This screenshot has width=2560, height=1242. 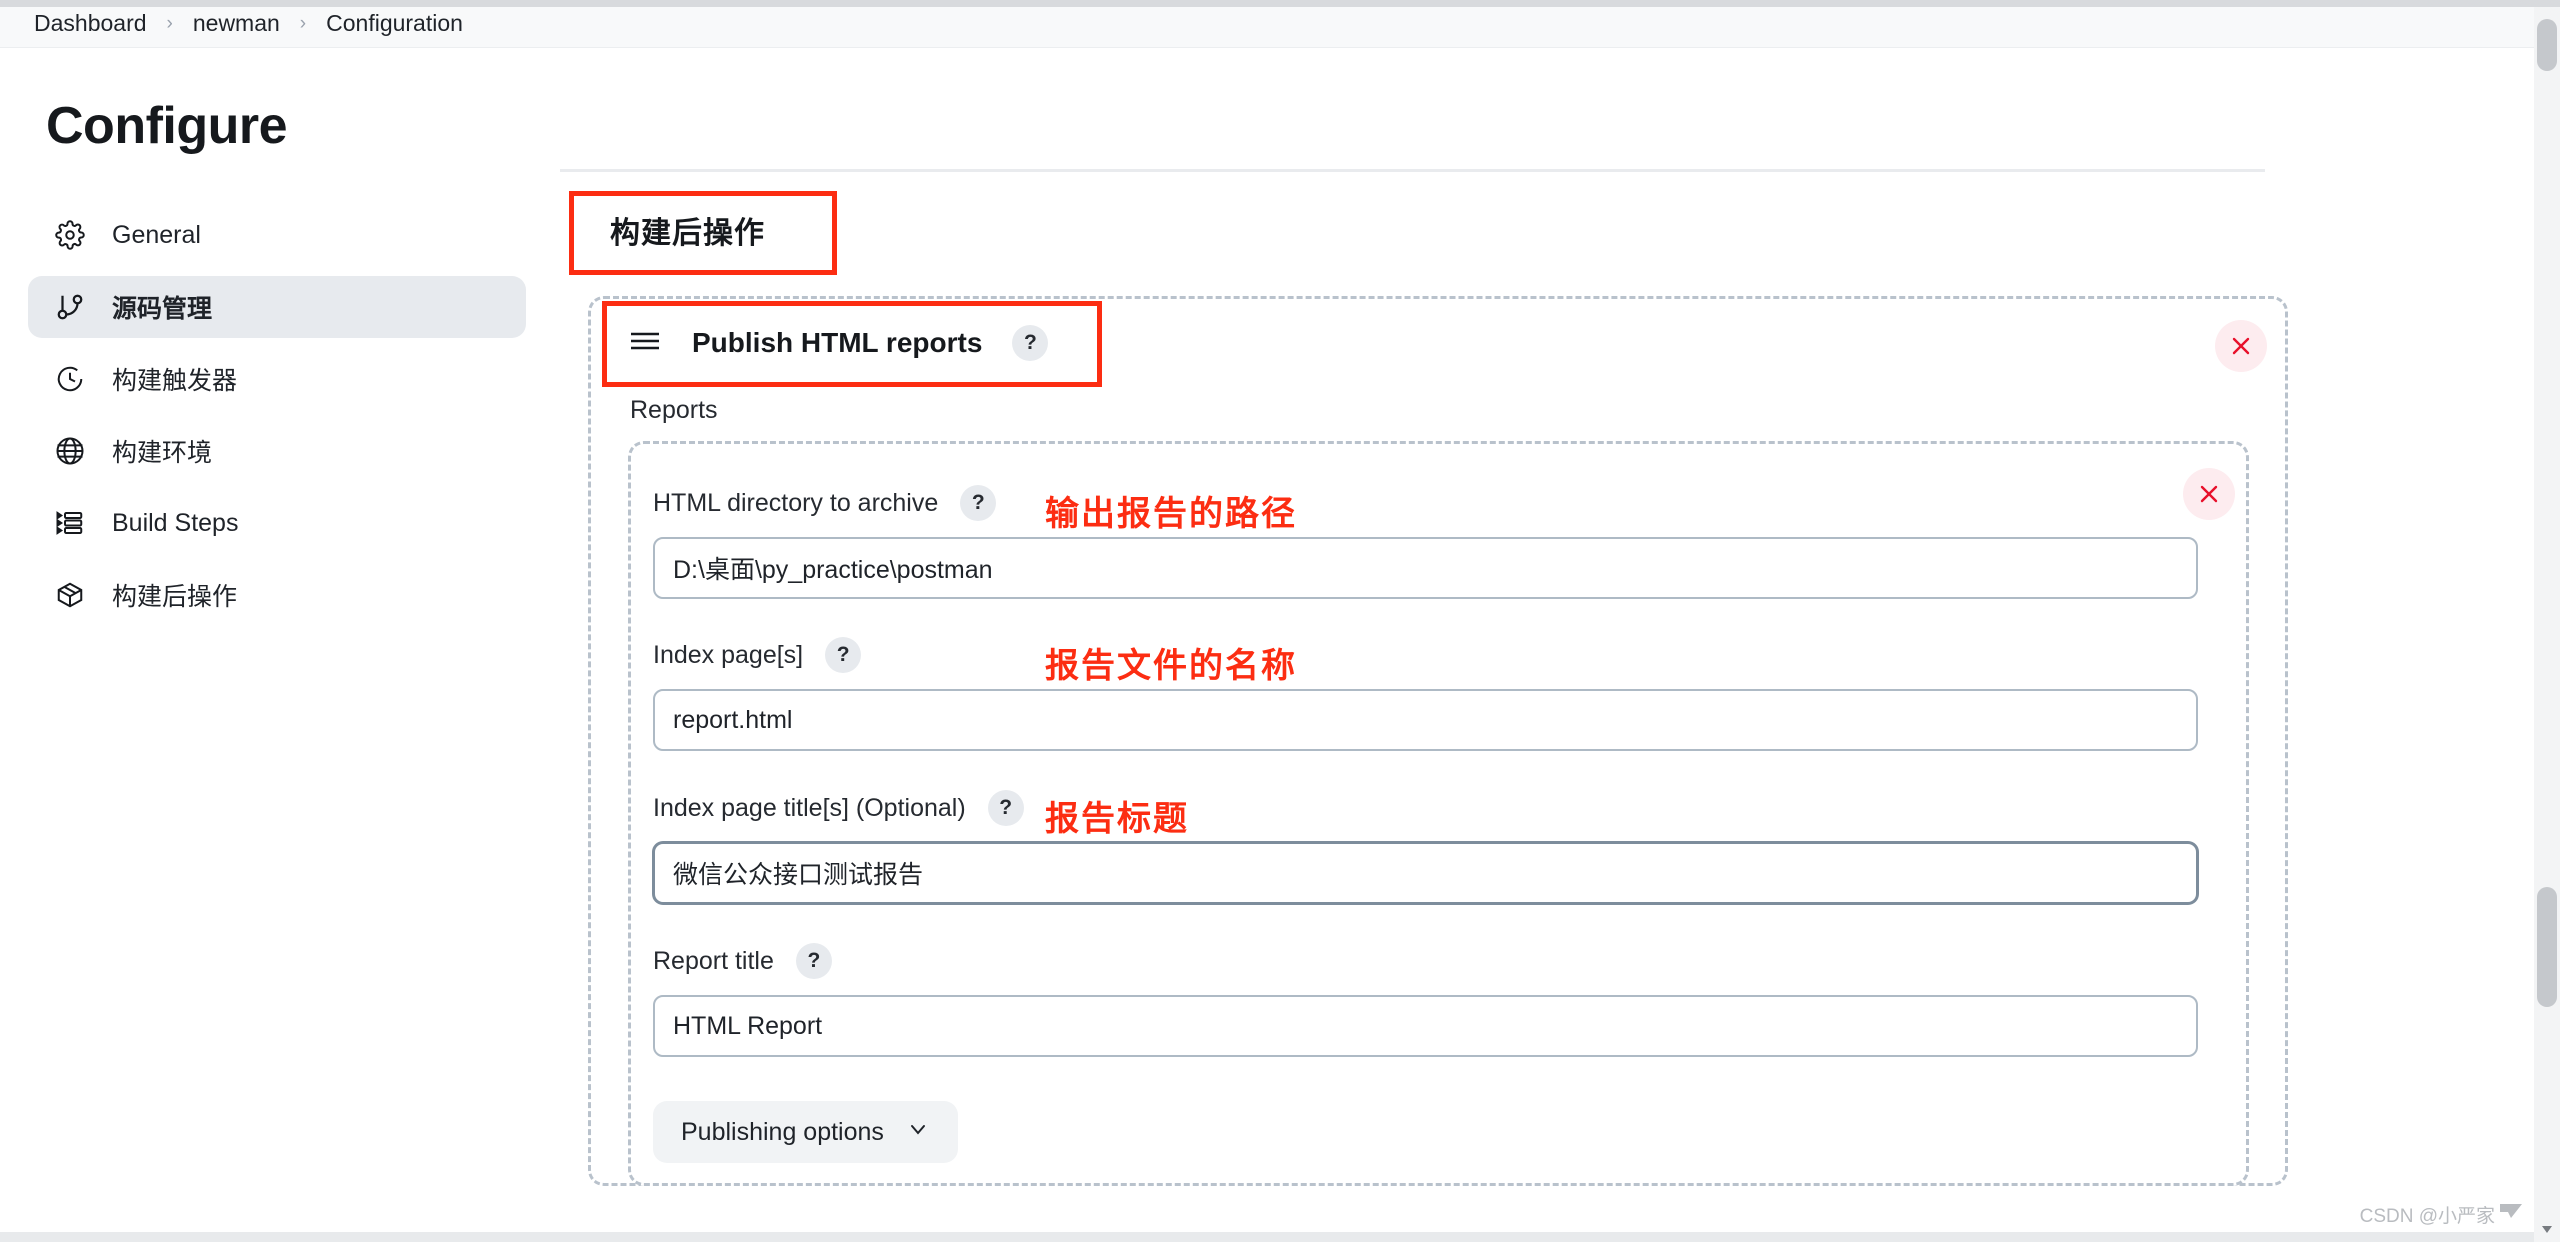 I want to click on vertical-scrollbar, so click(x=2547, y=624).